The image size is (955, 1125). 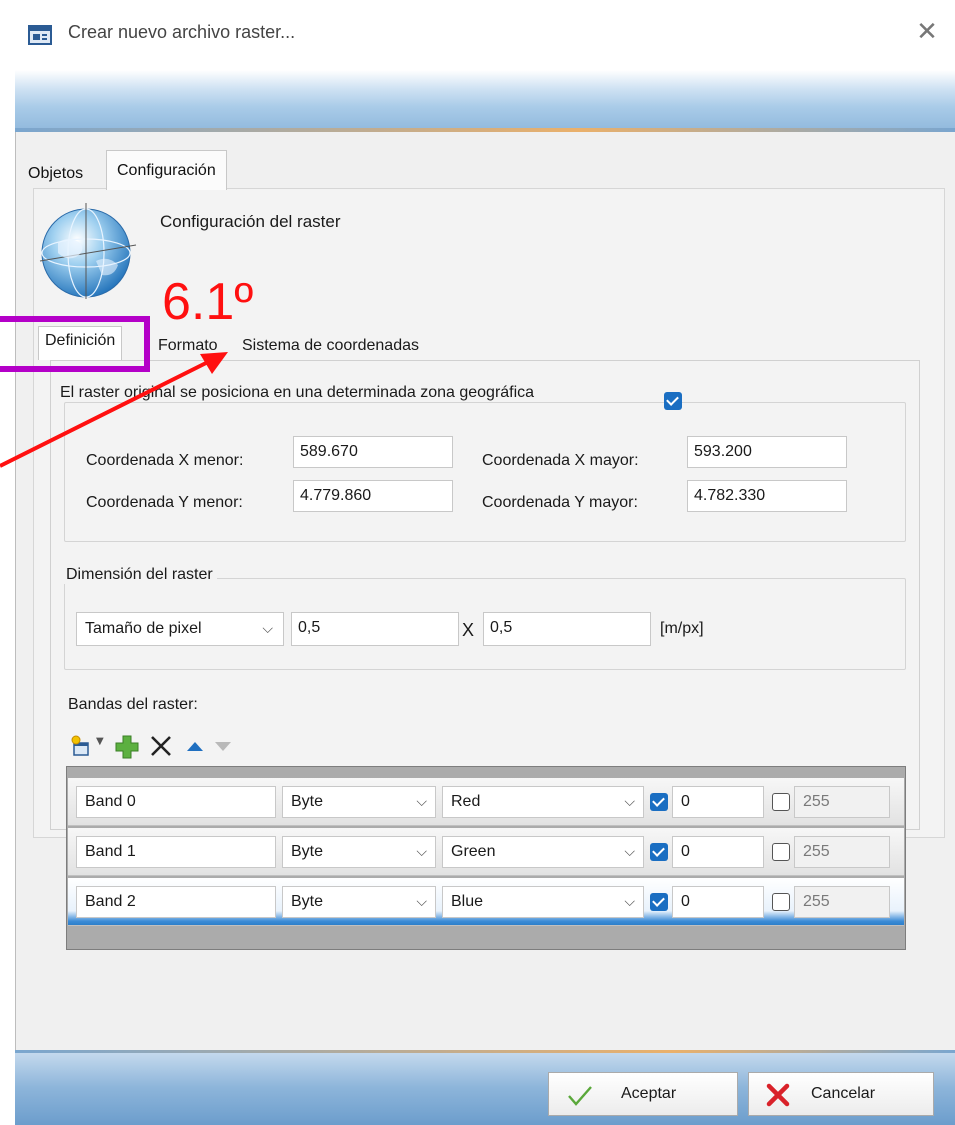 I want to click on dimension-mode-value: Tamaño de pixel, so click(x=143, y=628).